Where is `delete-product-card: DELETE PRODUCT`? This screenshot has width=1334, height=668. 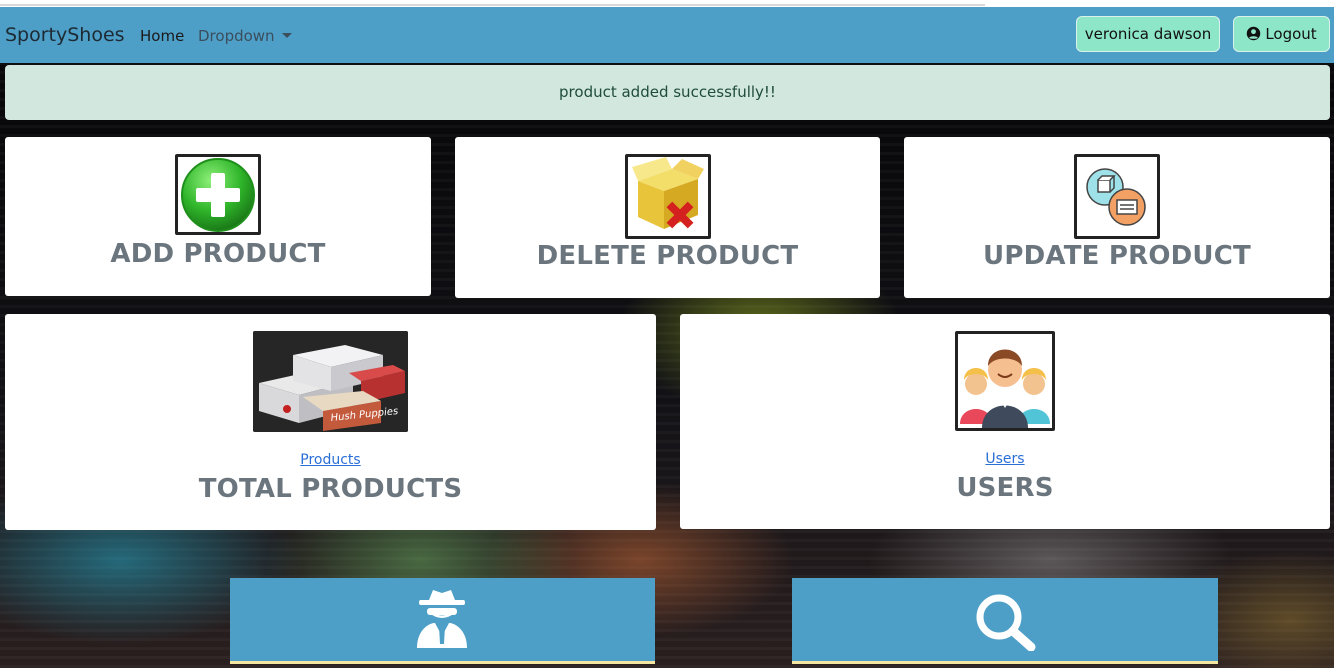
delete-product-card: DELETE PRODUCT is located at coordinates (667, 217).